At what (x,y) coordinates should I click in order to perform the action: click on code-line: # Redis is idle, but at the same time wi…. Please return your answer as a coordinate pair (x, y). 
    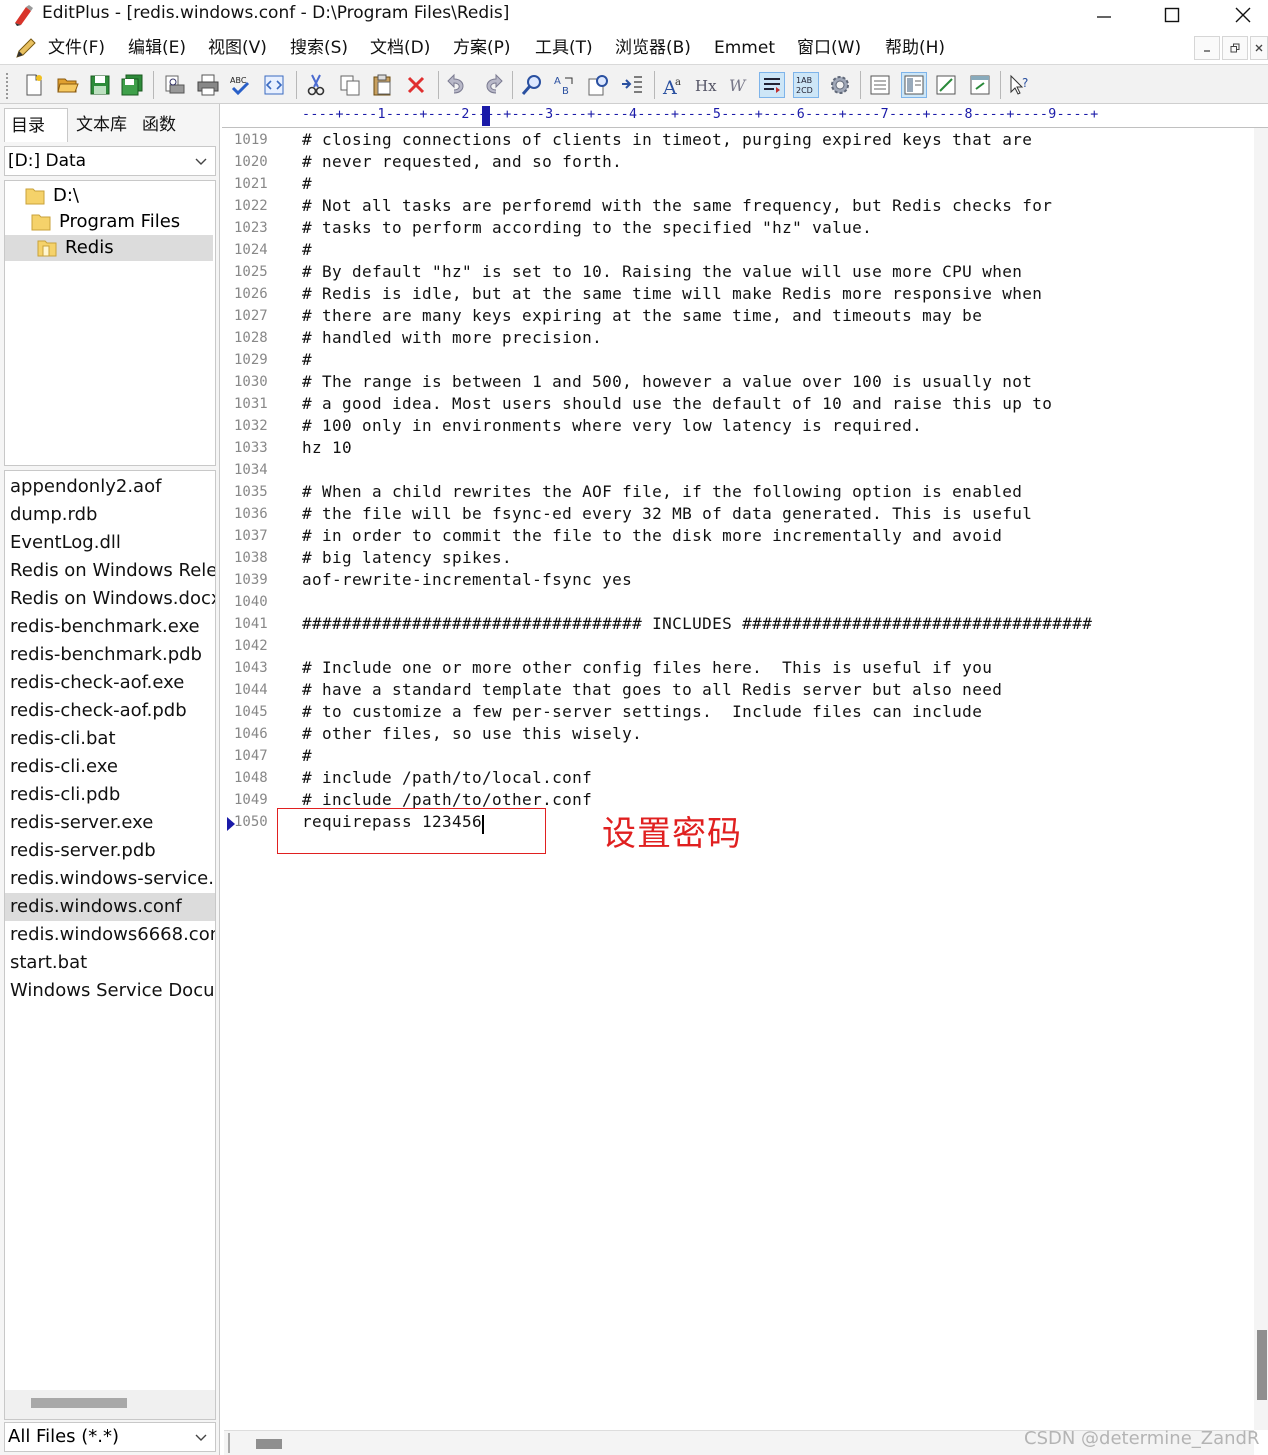
    Looking at the image, I should click on (672, 294).